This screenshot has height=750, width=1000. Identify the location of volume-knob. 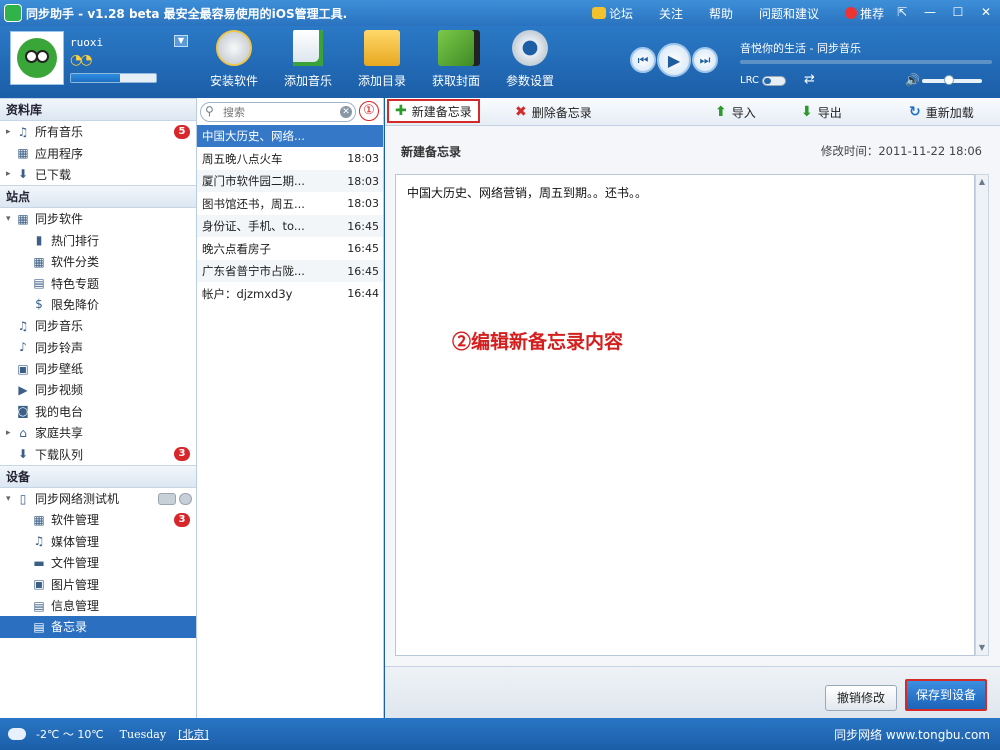
(949, 80).